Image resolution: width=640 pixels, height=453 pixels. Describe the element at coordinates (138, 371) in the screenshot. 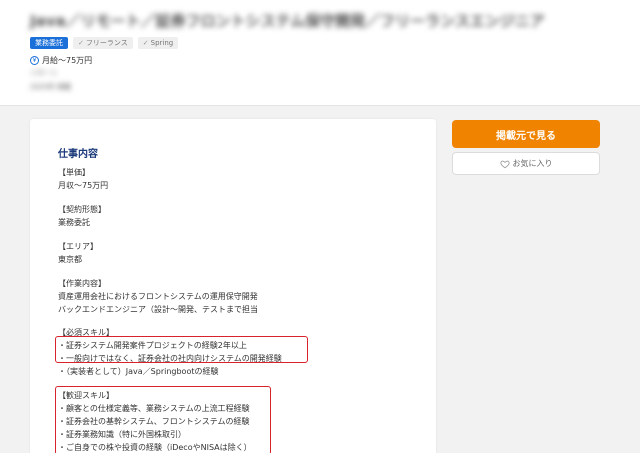

I see `required-skill-item: ・（実装者として）Java／Springbootの経験` at that location.